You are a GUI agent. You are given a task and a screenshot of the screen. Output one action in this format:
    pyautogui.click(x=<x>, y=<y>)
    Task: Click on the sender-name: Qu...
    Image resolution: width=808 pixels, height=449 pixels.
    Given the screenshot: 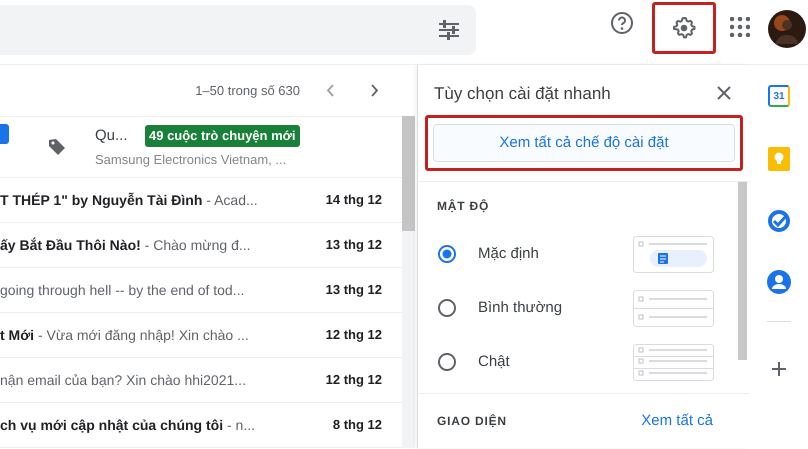 What is the action you would take?
    pyautogui.click(x=112, y=136)
    